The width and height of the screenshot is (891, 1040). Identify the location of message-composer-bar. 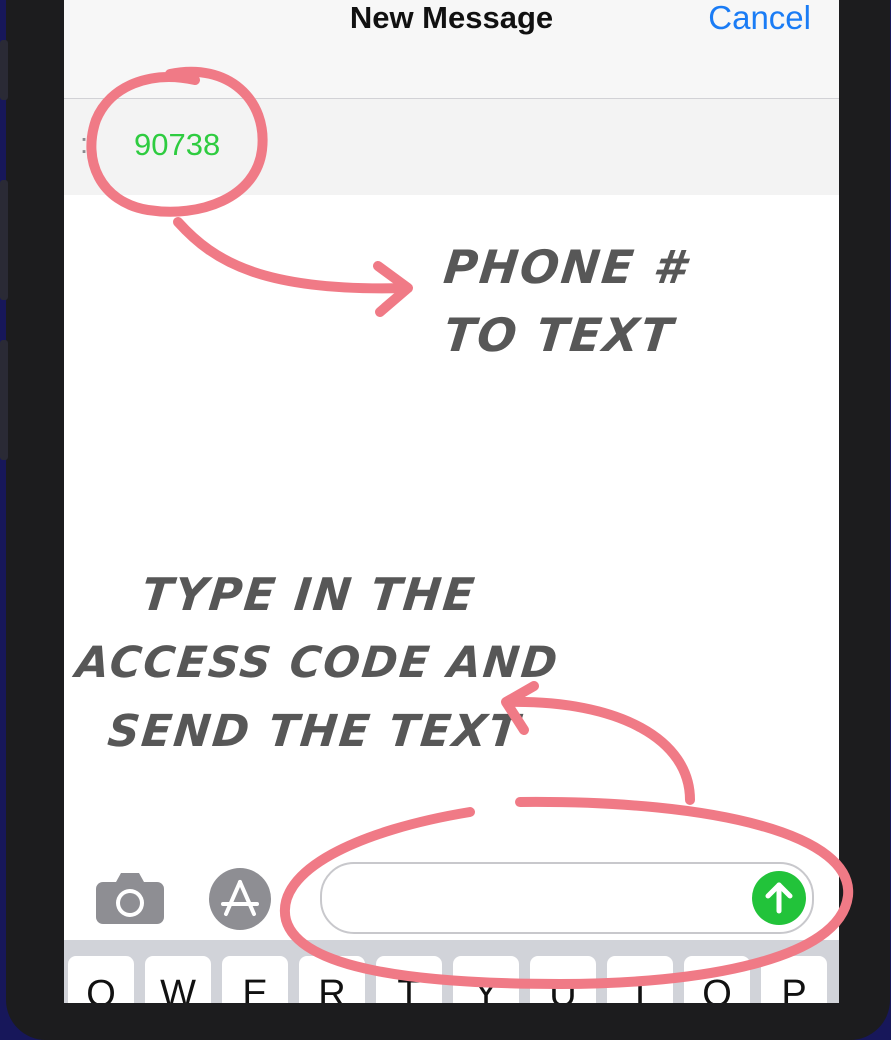
(451, 894).